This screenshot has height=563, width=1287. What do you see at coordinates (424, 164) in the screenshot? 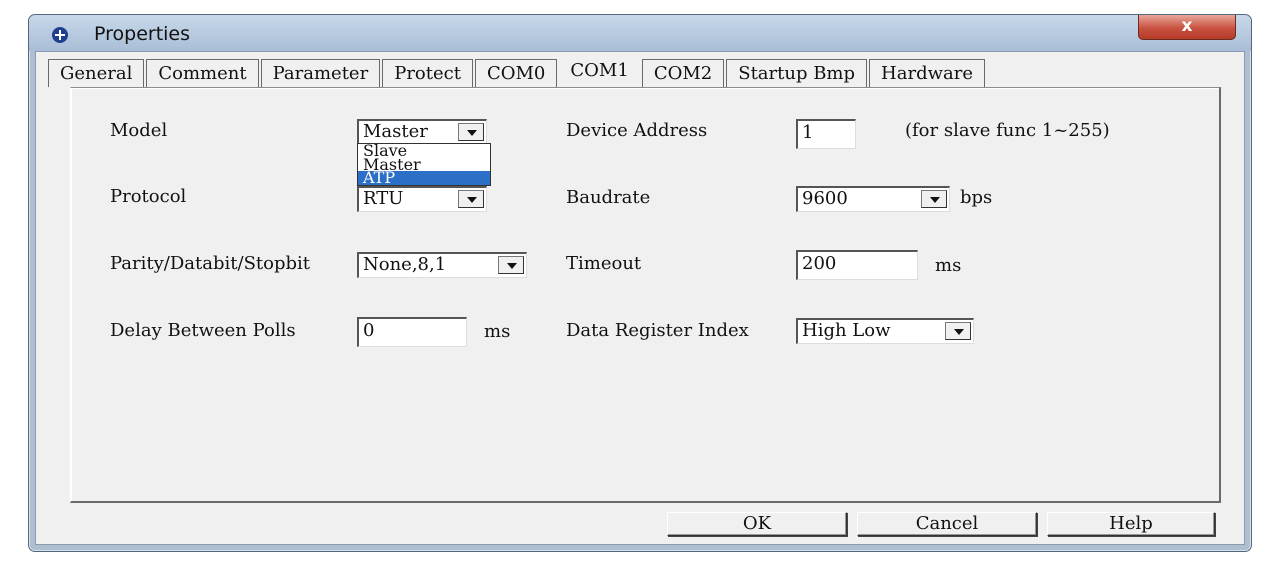
I see `model-dropdown-list: Slave Master ATP` at bounding box center [424, 164].